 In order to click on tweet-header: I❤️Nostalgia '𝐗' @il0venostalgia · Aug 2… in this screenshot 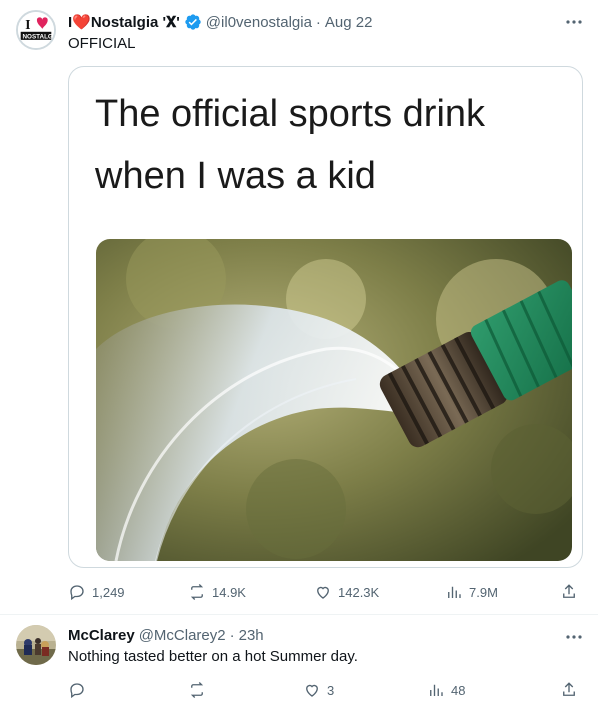, I will do `click(308, 22)`.